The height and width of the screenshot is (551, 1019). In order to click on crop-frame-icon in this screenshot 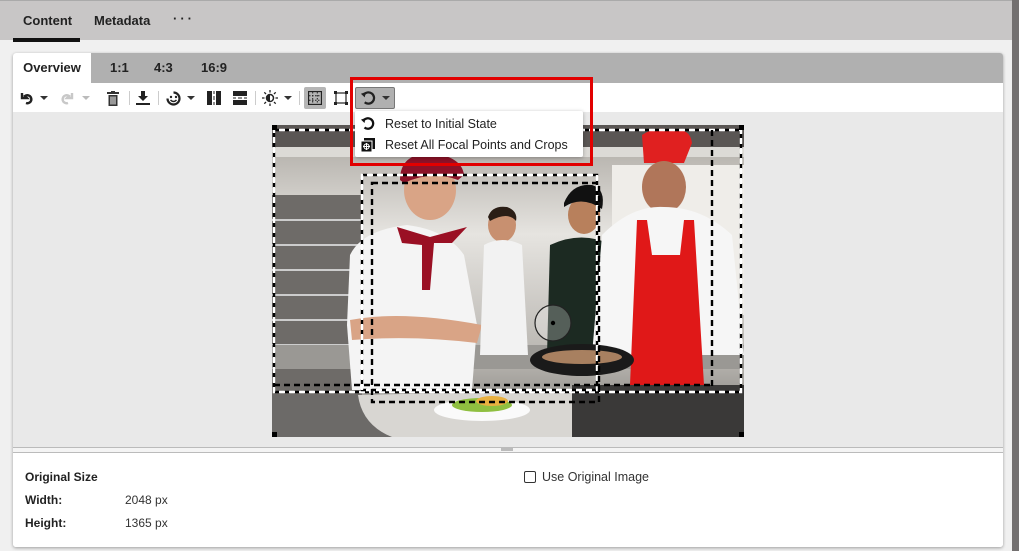, I will do `click(341, 98)`.